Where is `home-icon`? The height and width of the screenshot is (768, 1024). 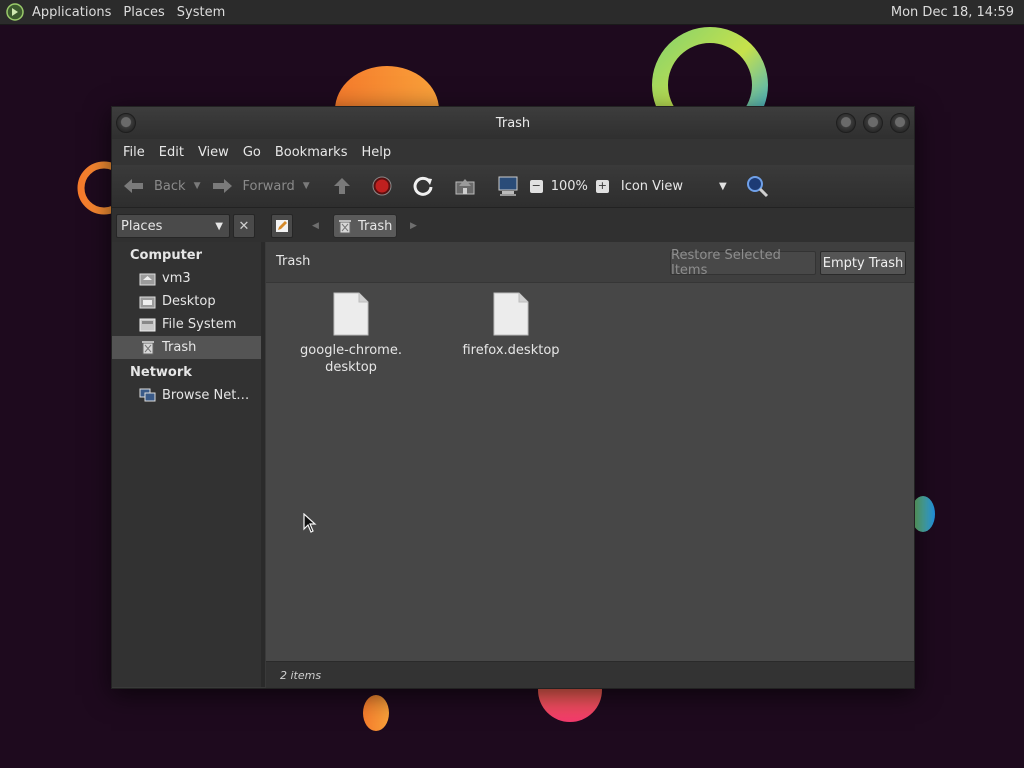 home-icon is located at coordinates (465, 186).